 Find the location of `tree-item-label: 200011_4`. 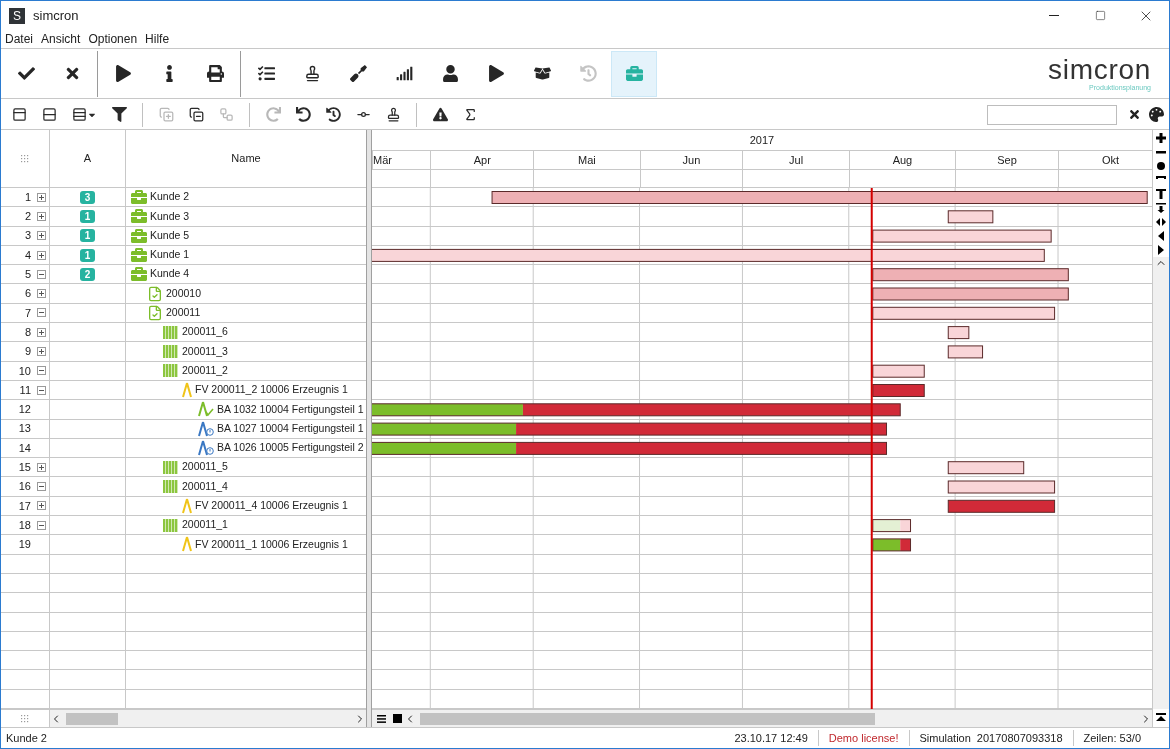

tree-item-label: 200011_4 is located at coordinates (205, 486).